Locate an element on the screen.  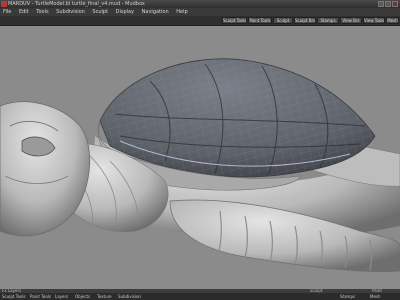
shelf-tab-8: Mesh is located at coordinates (392, 20).